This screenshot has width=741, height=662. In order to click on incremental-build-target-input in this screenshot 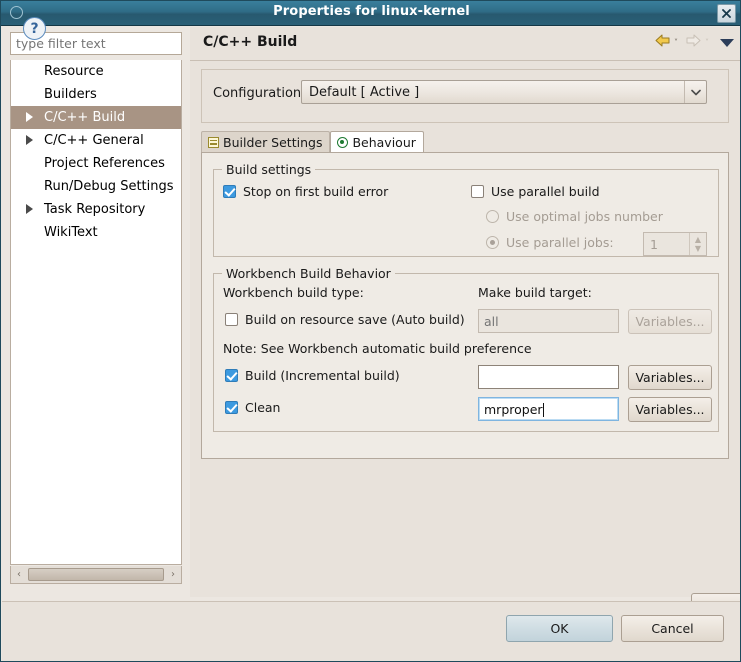, I will do `click(548, 377)`.